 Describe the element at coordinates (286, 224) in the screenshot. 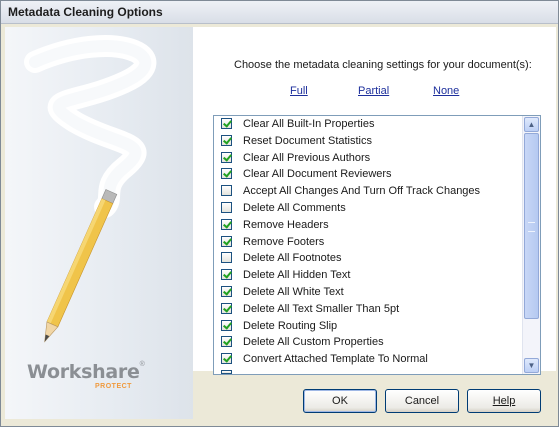

I see `option-label: Remove Headers` at that location.